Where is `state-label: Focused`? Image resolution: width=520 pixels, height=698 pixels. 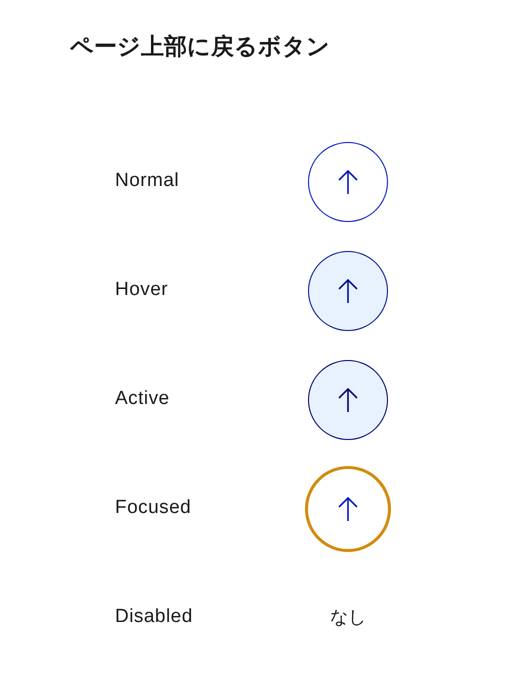
state-label: Focused is located at coordinates (153, 508).